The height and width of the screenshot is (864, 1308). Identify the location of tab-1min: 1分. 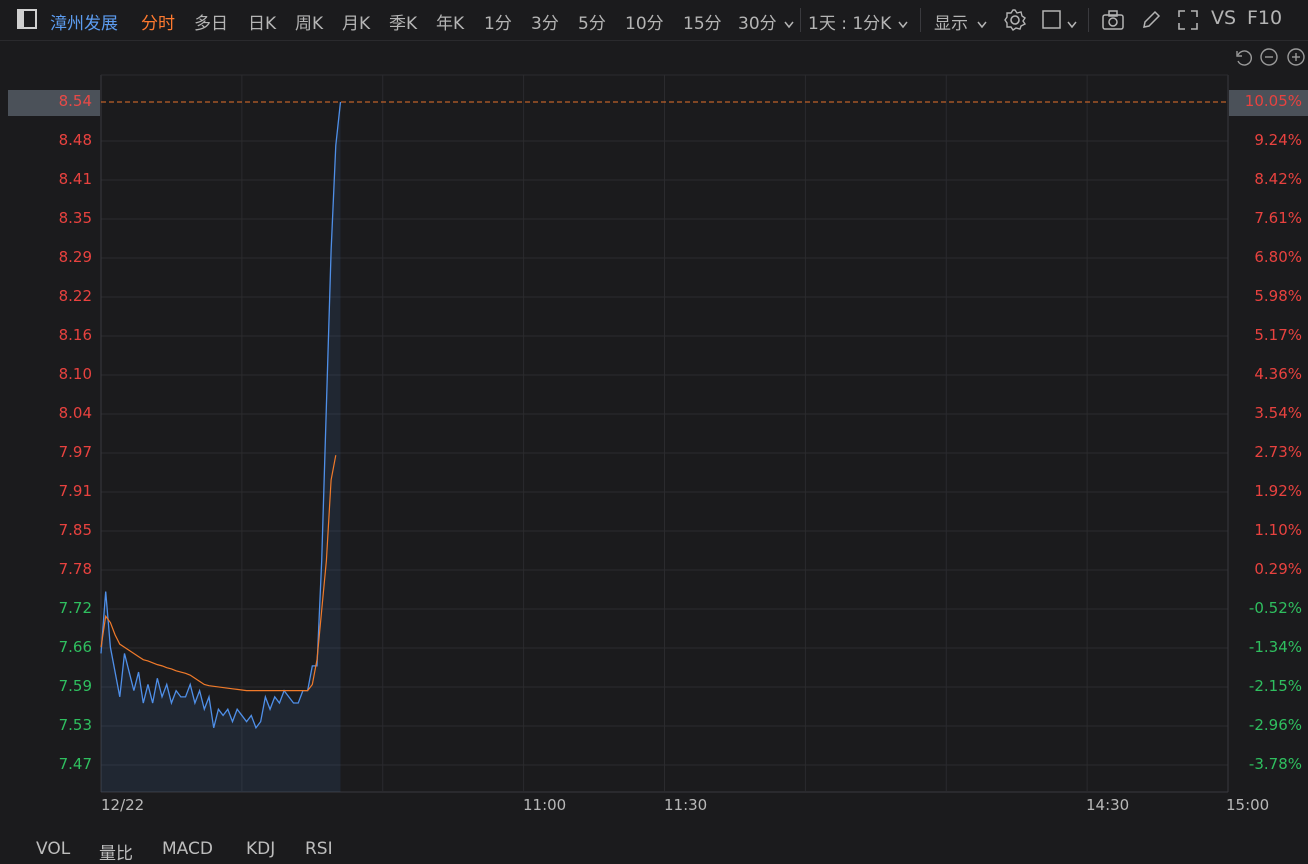
(498, 21).